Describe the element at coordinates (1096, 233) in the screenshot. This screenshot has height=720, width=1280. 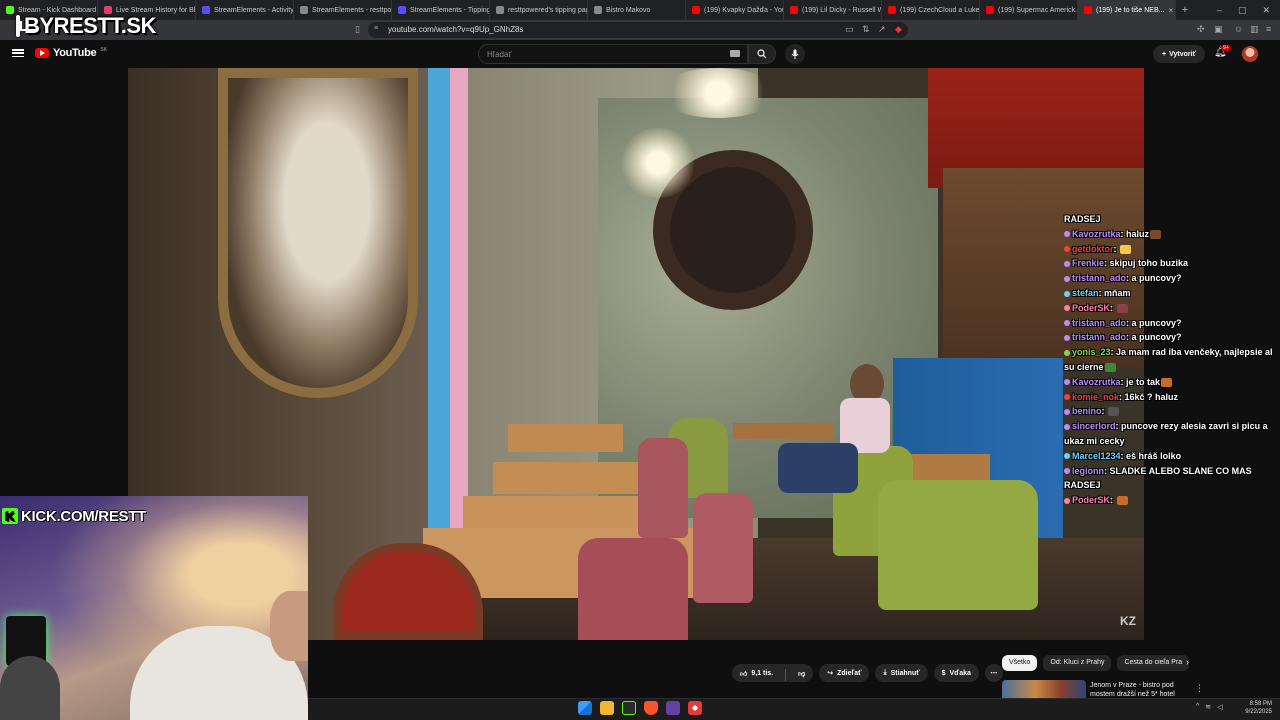
I see `chat-username: Kavozrutka` at that location.